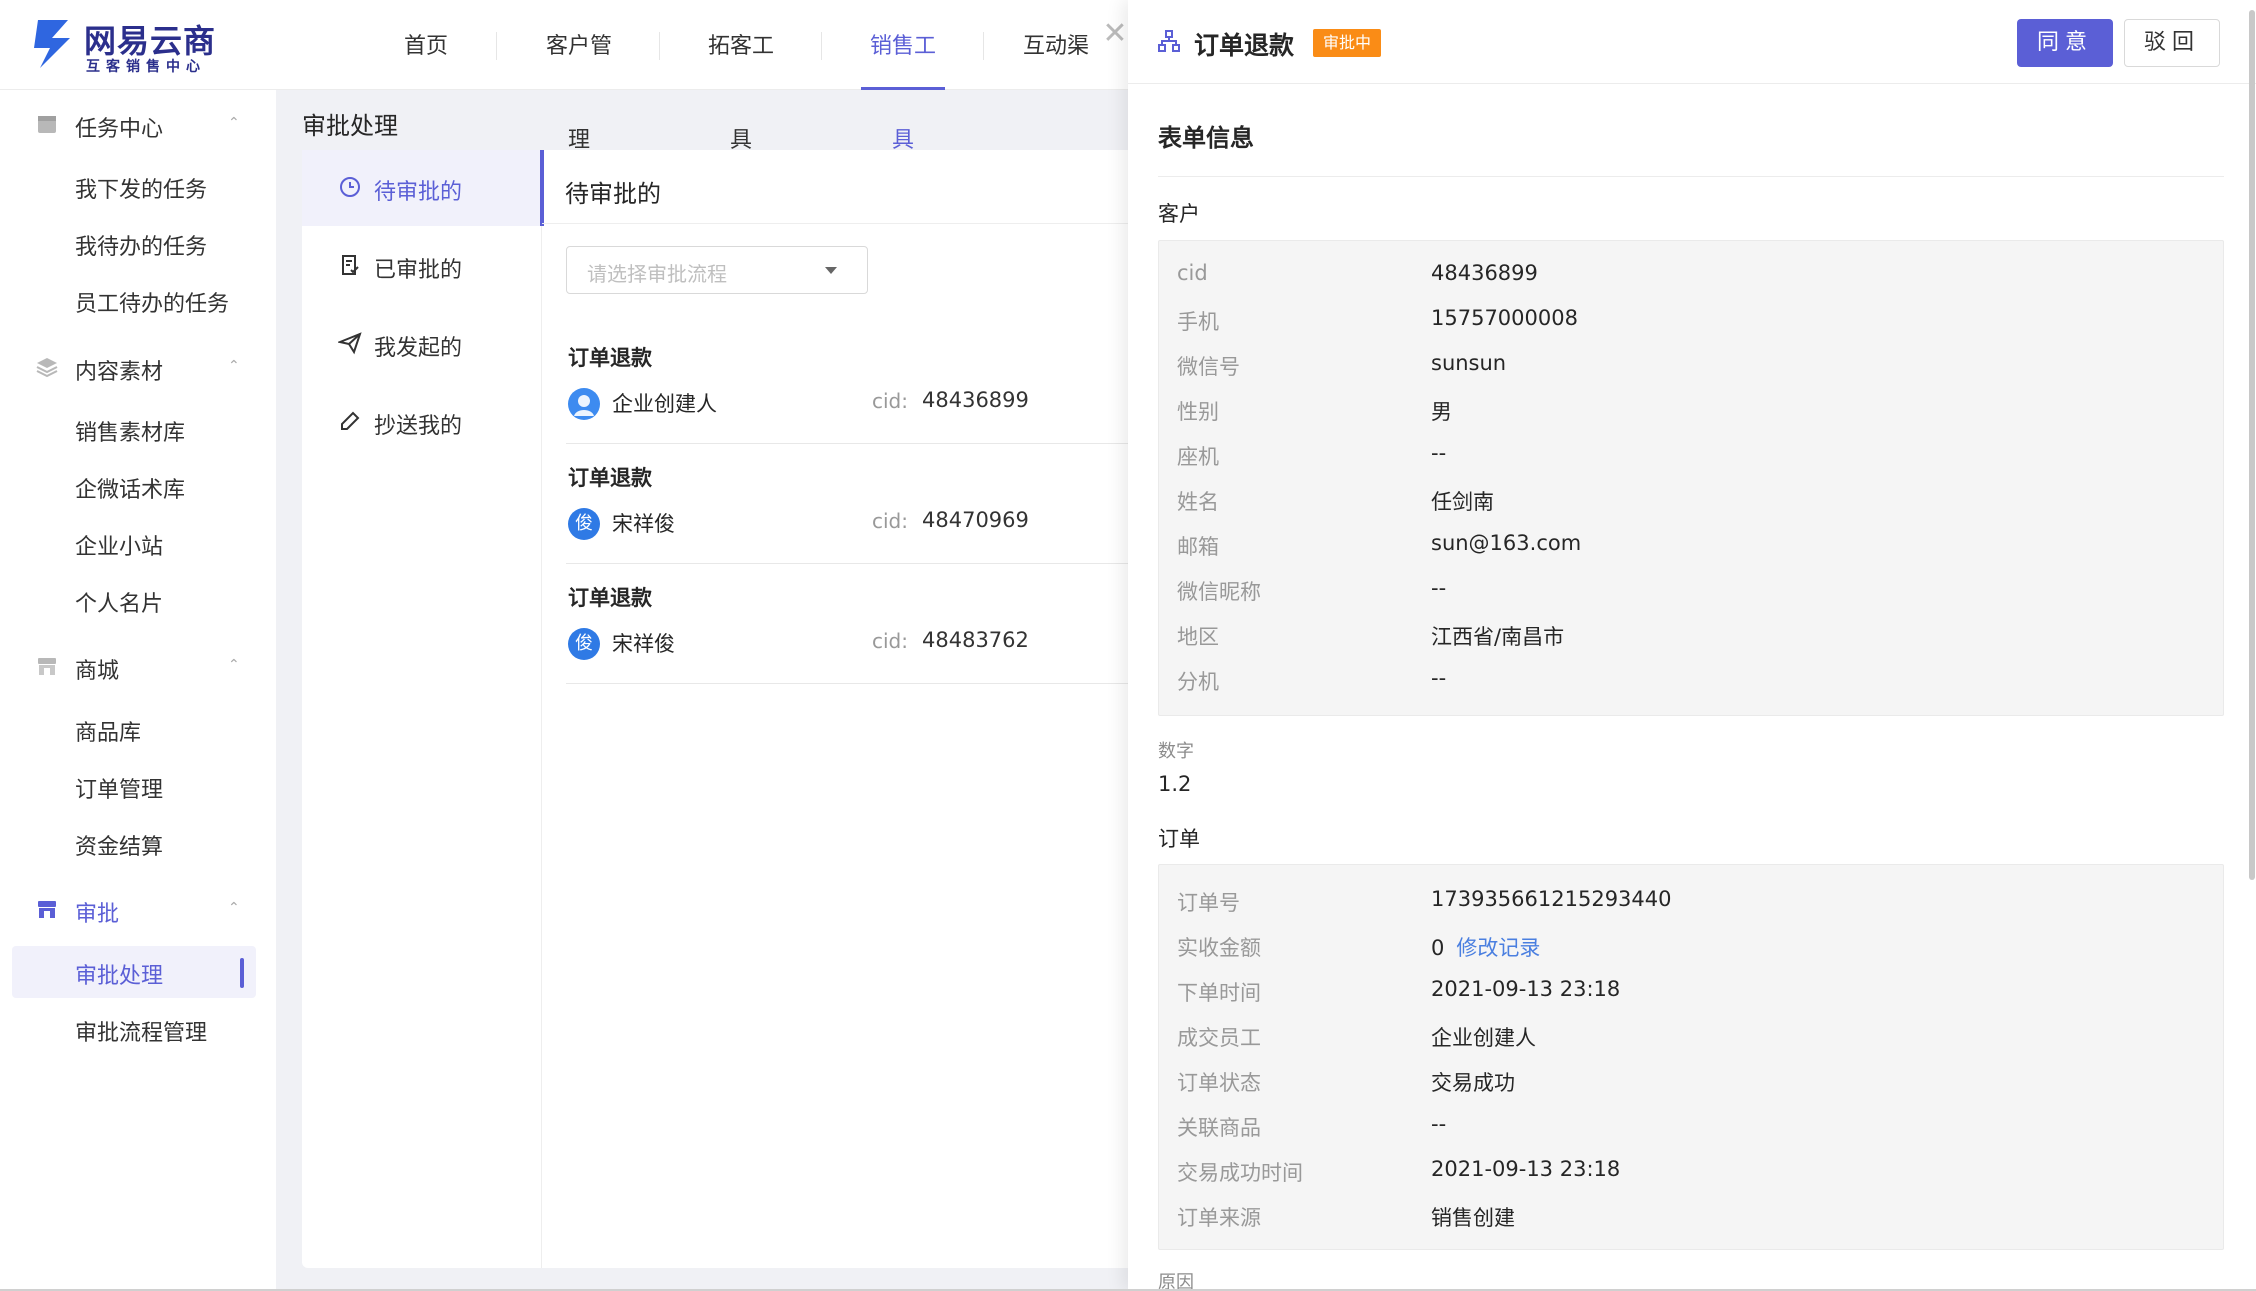 The image size is (2256, 1291). I want to click on approval-list-item: 订单退款 俊 宋祥俊 cid: 48483762, so click(884, 625).